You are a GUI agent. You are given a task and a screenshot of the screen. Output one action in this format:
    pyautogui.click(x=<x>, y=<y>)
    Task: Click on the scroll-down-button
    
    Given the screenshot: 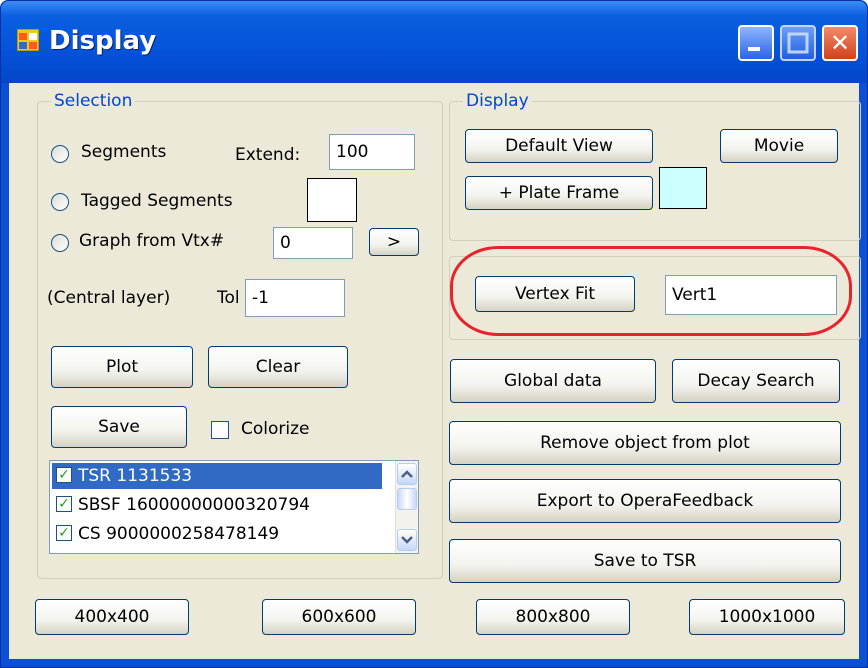 What is the action you would take?
    pyautogui.click(x=407, y=540)
    